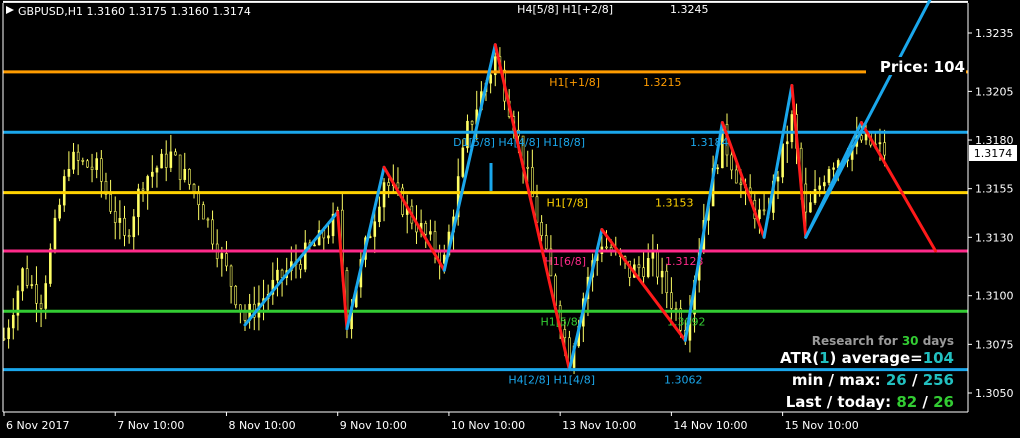  Describe the element at coordinates (710, 425) in the screenshot. I see `x-tick-label: 14 Nov 10:00` at that location.